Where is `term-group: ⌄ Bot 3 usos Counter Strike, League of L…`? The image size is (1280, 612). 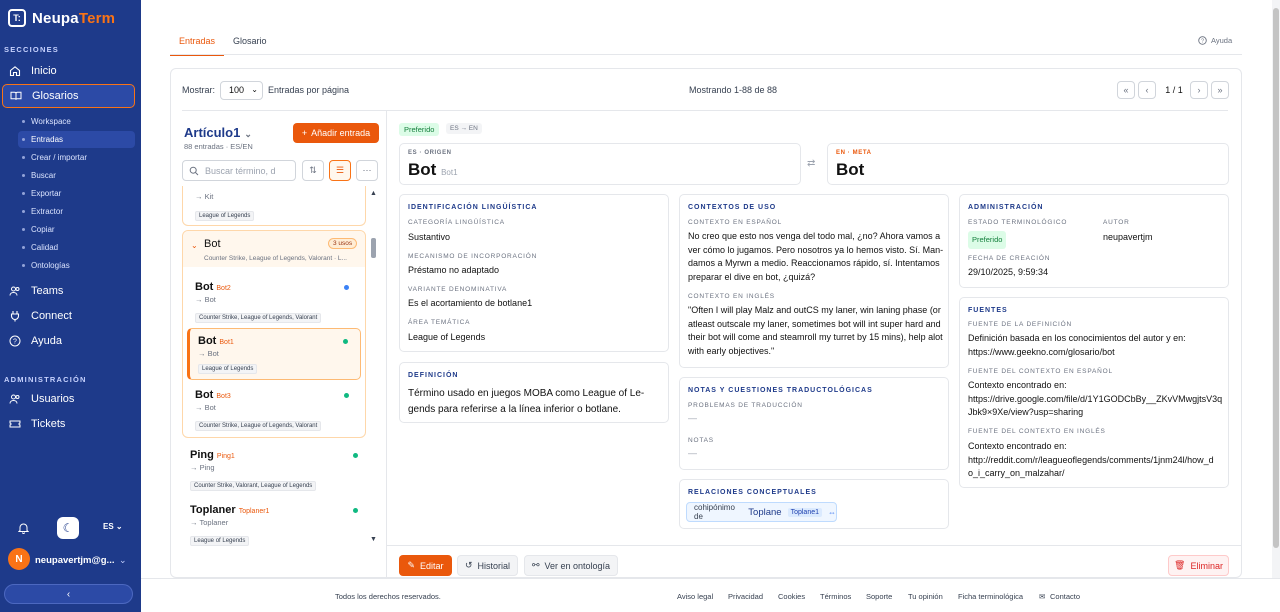 term-group: ⌄ Bot 3 usos Counter Strike, League of L… is located at coordinates (274, 334).